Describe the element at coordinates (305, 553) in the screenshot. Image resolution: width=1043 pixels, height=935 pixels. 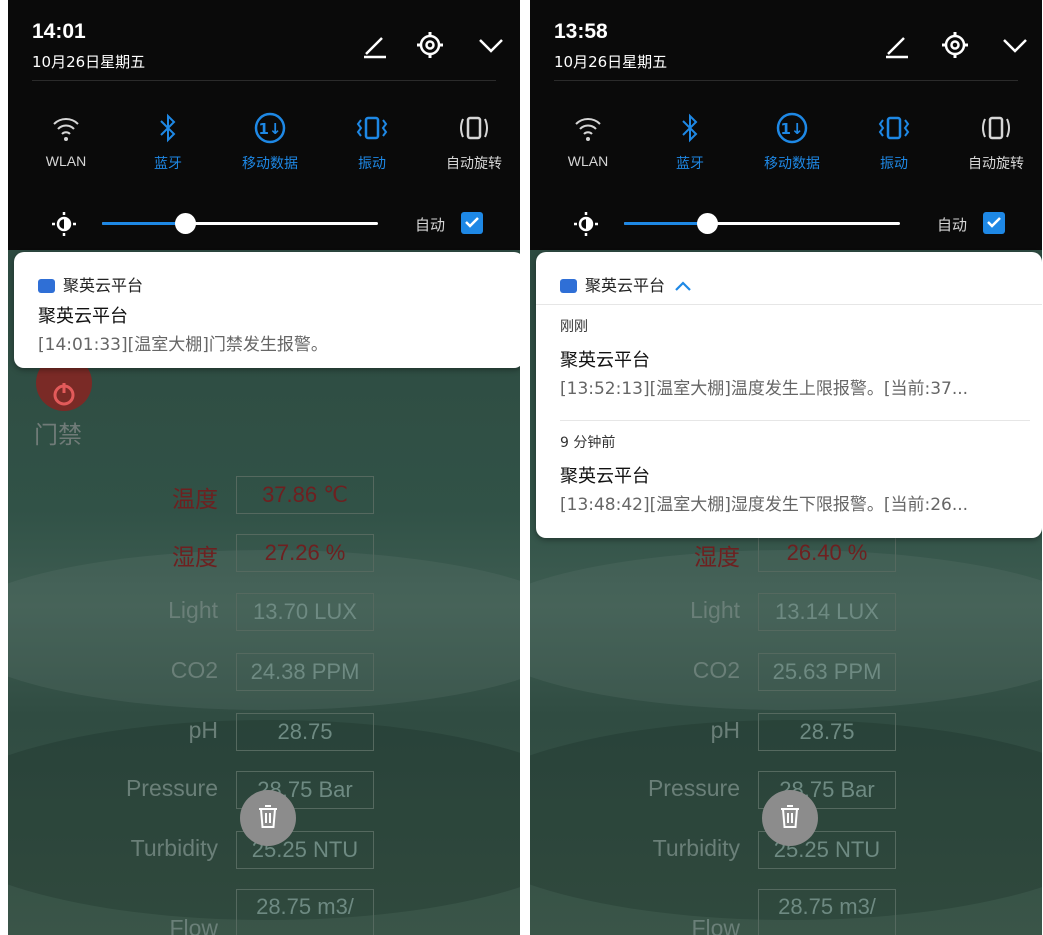
I see `reading-value: 27.26 %` at that location.